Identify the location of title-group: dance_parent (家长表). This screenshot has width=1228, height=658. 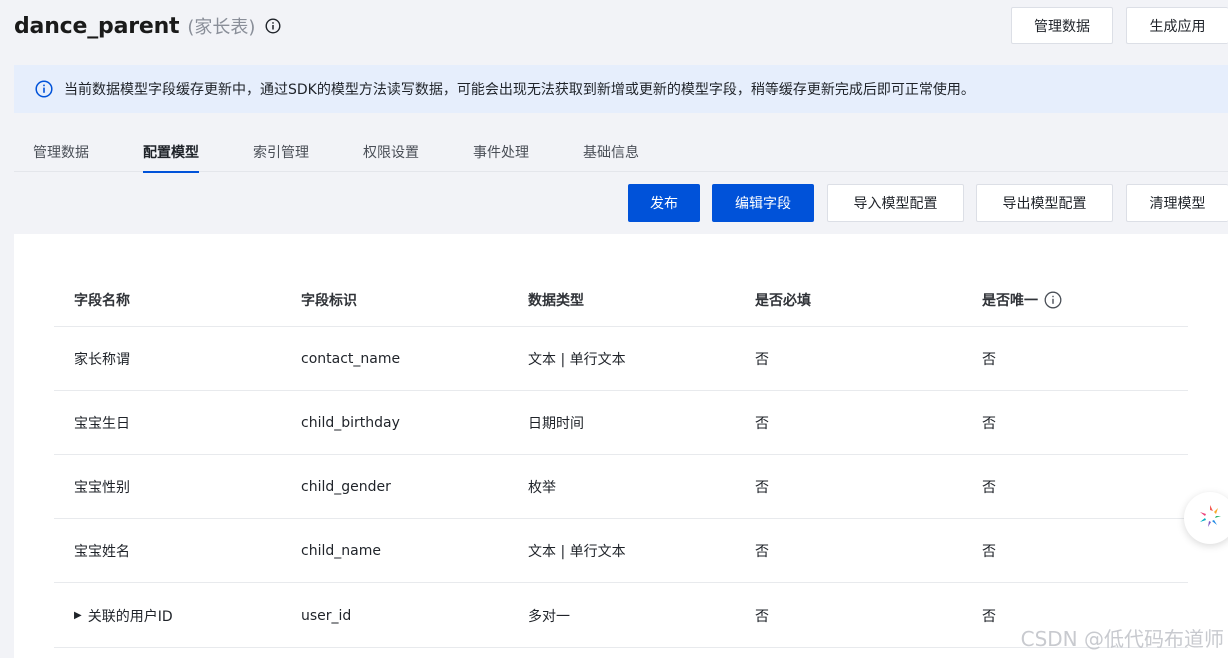
(147, 26).